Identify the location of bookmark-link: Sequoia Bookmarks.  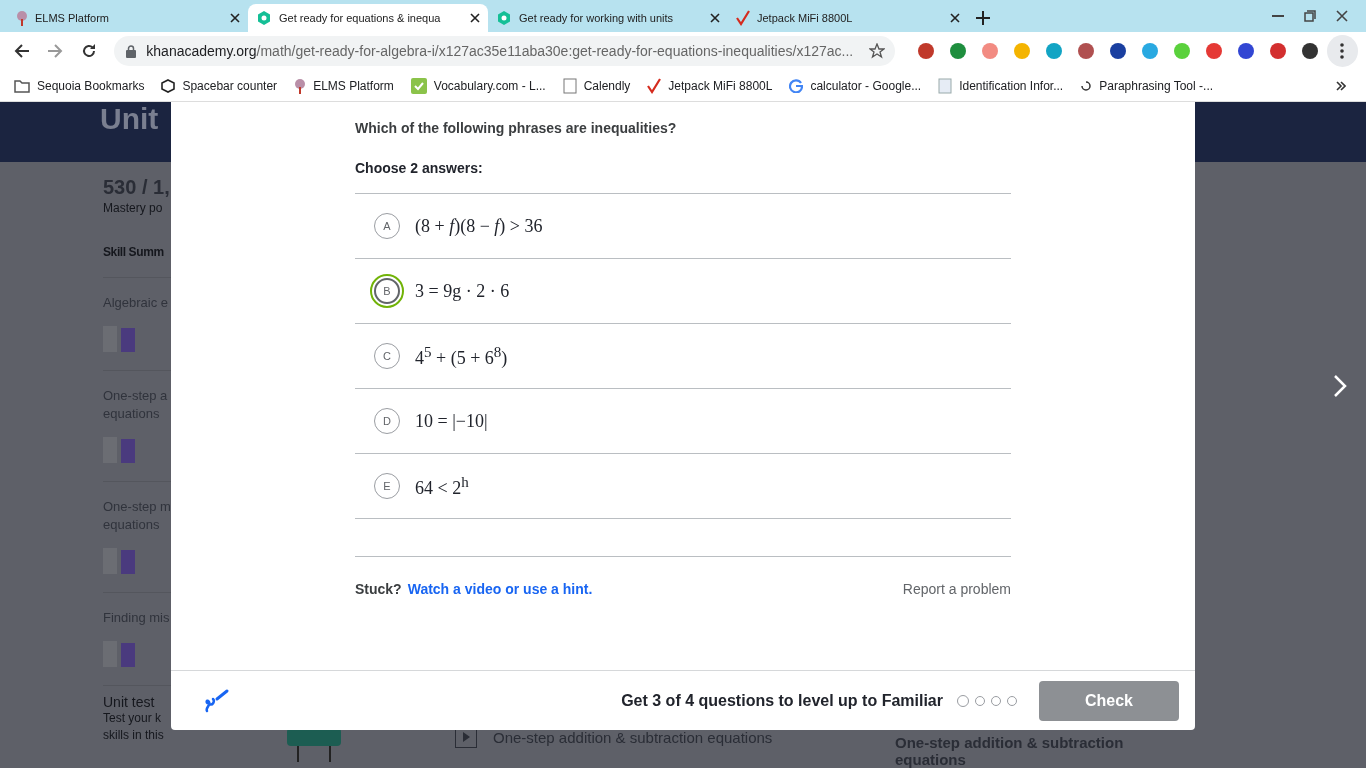
(79, 85).